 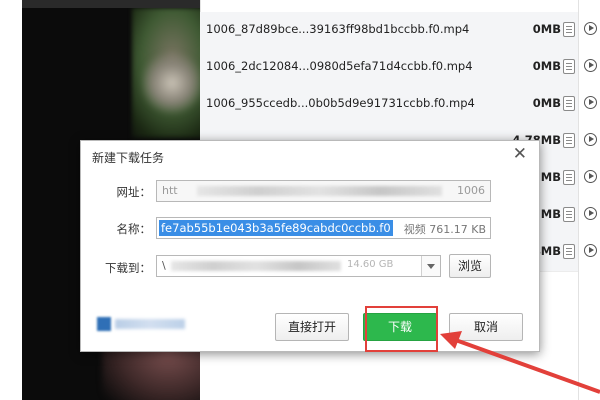 I want to click on download-file-name: 1006_955ccedb...0b0b5d9e91731ccbb.f0.mp4, so click(x=340, y=103).